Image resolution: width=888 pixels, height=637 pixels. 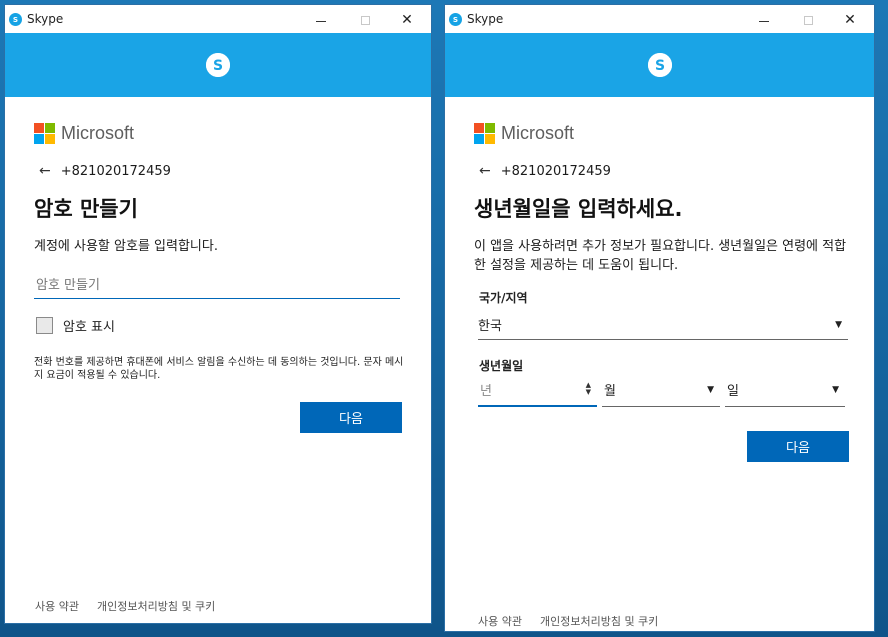 What do you see at coordinates (89, 327) in the screenshot?
I see `show-password-label: 암호 표시` at bounding box center [89, 327].